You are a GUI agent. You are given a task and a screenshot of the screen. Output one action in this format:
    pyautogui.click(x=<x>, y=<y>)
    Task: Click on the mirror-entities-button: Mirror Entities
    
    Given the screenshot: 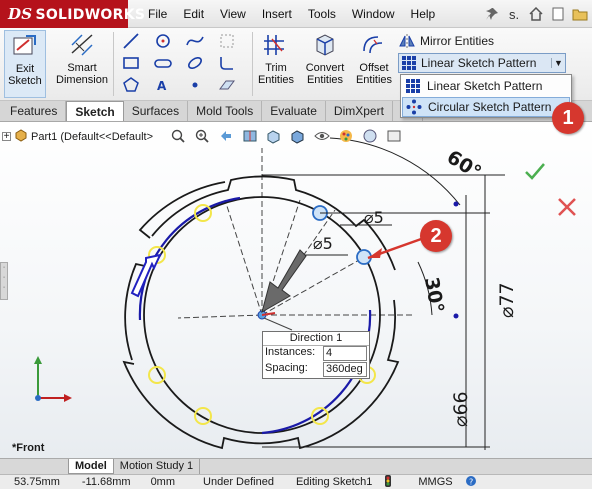 What is the action you would take?
    pyautogui.click(x=446, y=41)
    